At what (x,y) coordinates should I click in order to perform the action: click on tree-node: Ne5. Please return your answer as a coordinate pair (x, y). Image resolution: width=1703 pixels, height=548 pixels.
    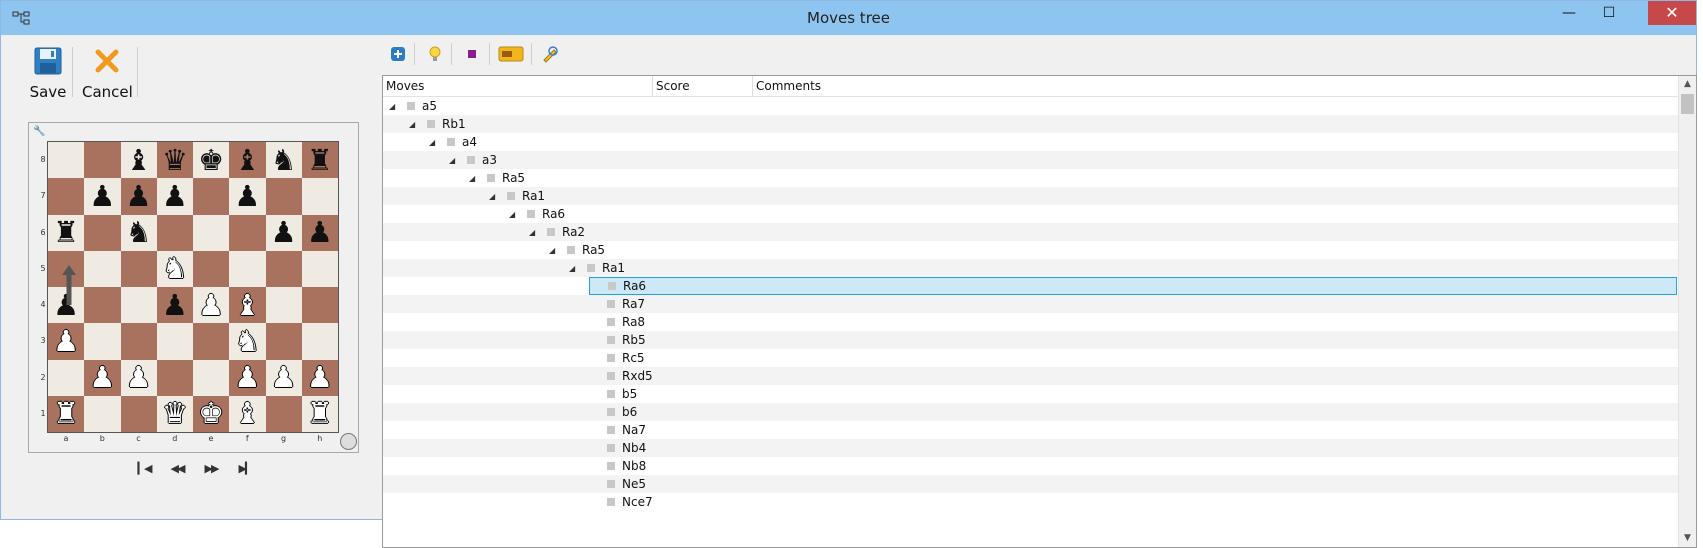
    Looking at the image, I should click on (617, 484).